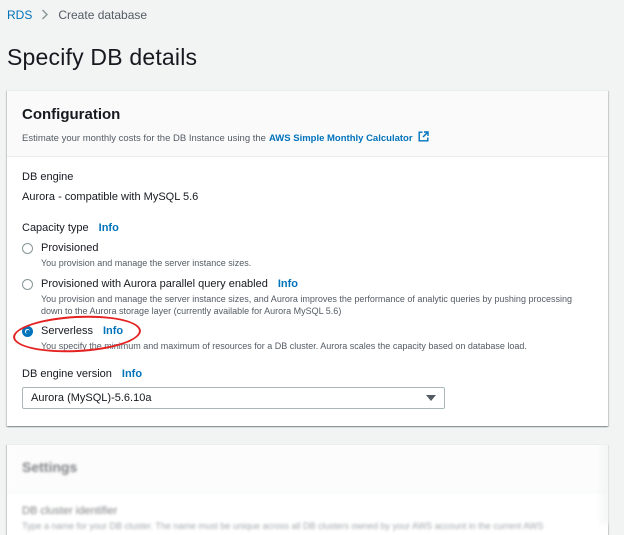 This screenshot has height=535, width=624. I want to click on serverless-label: Serverless, so click(67, 331).